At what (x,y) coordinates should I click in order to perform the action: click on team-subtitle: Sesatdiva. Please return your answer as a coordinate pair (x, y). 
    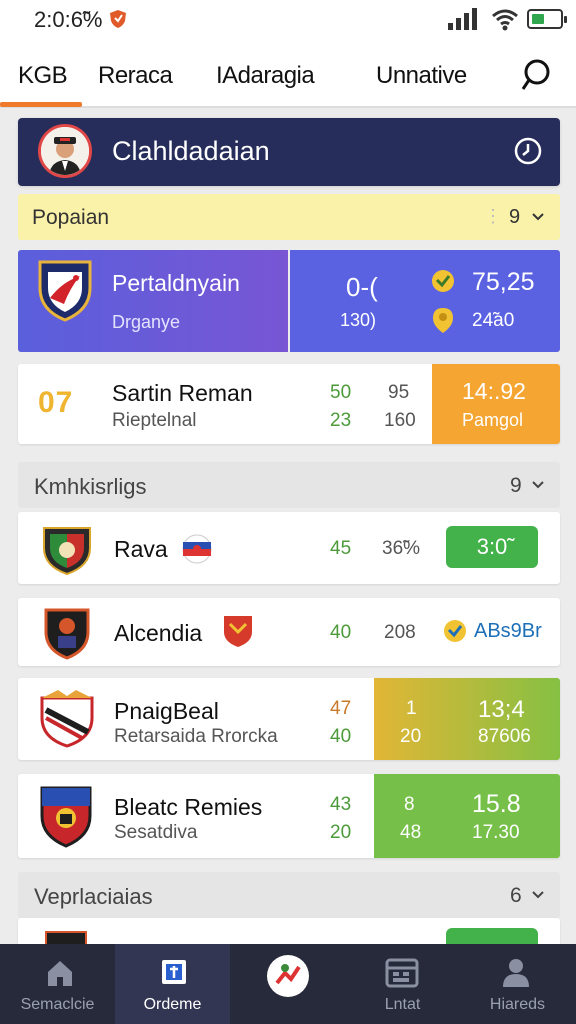
    Looking at the image, I should click on (156, 832).